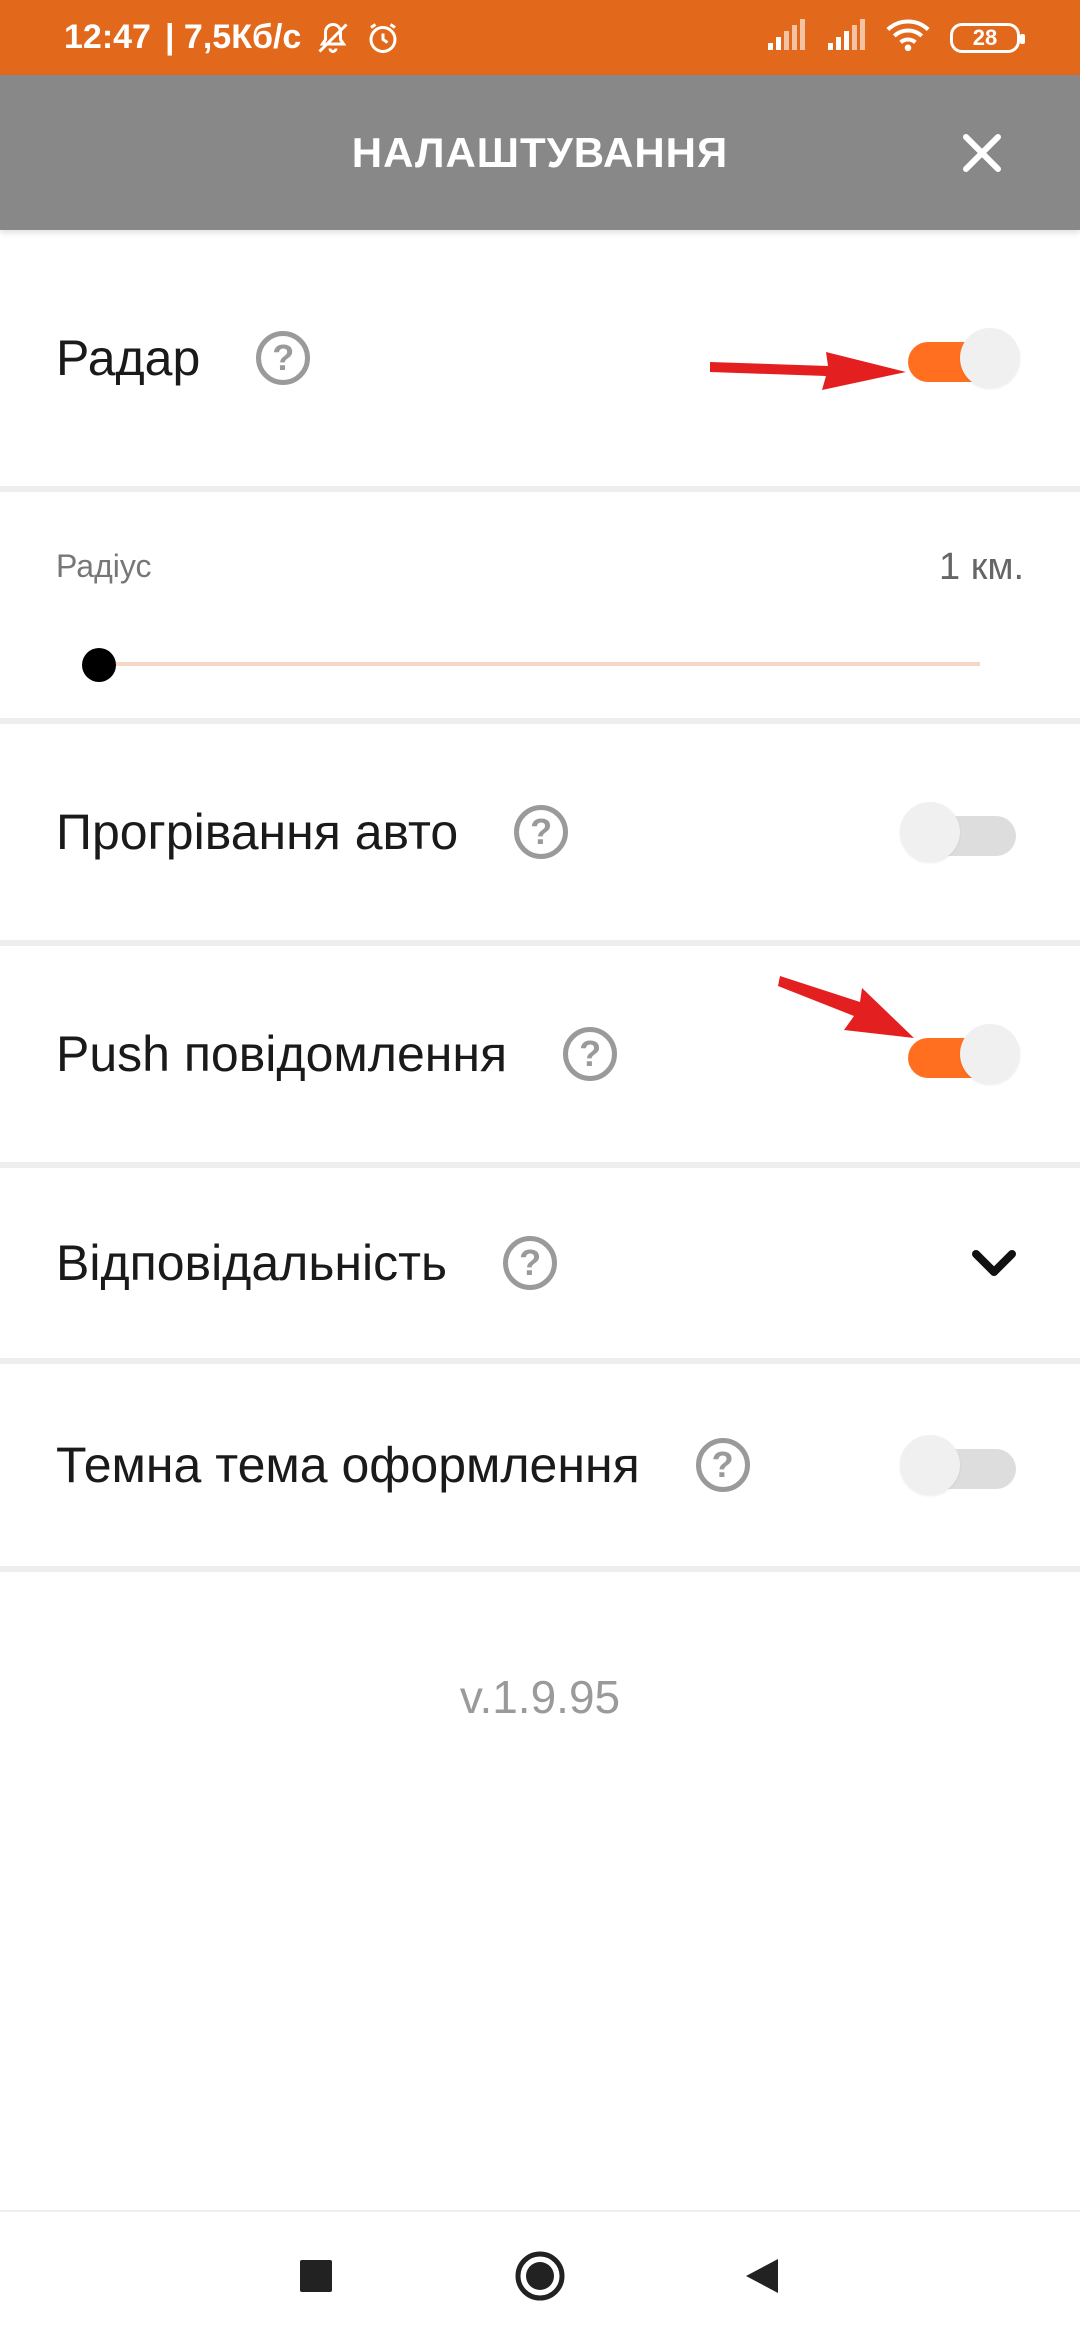 The image size is (1080, 2340). I want to click on status-right: 28, so click(895, 37).